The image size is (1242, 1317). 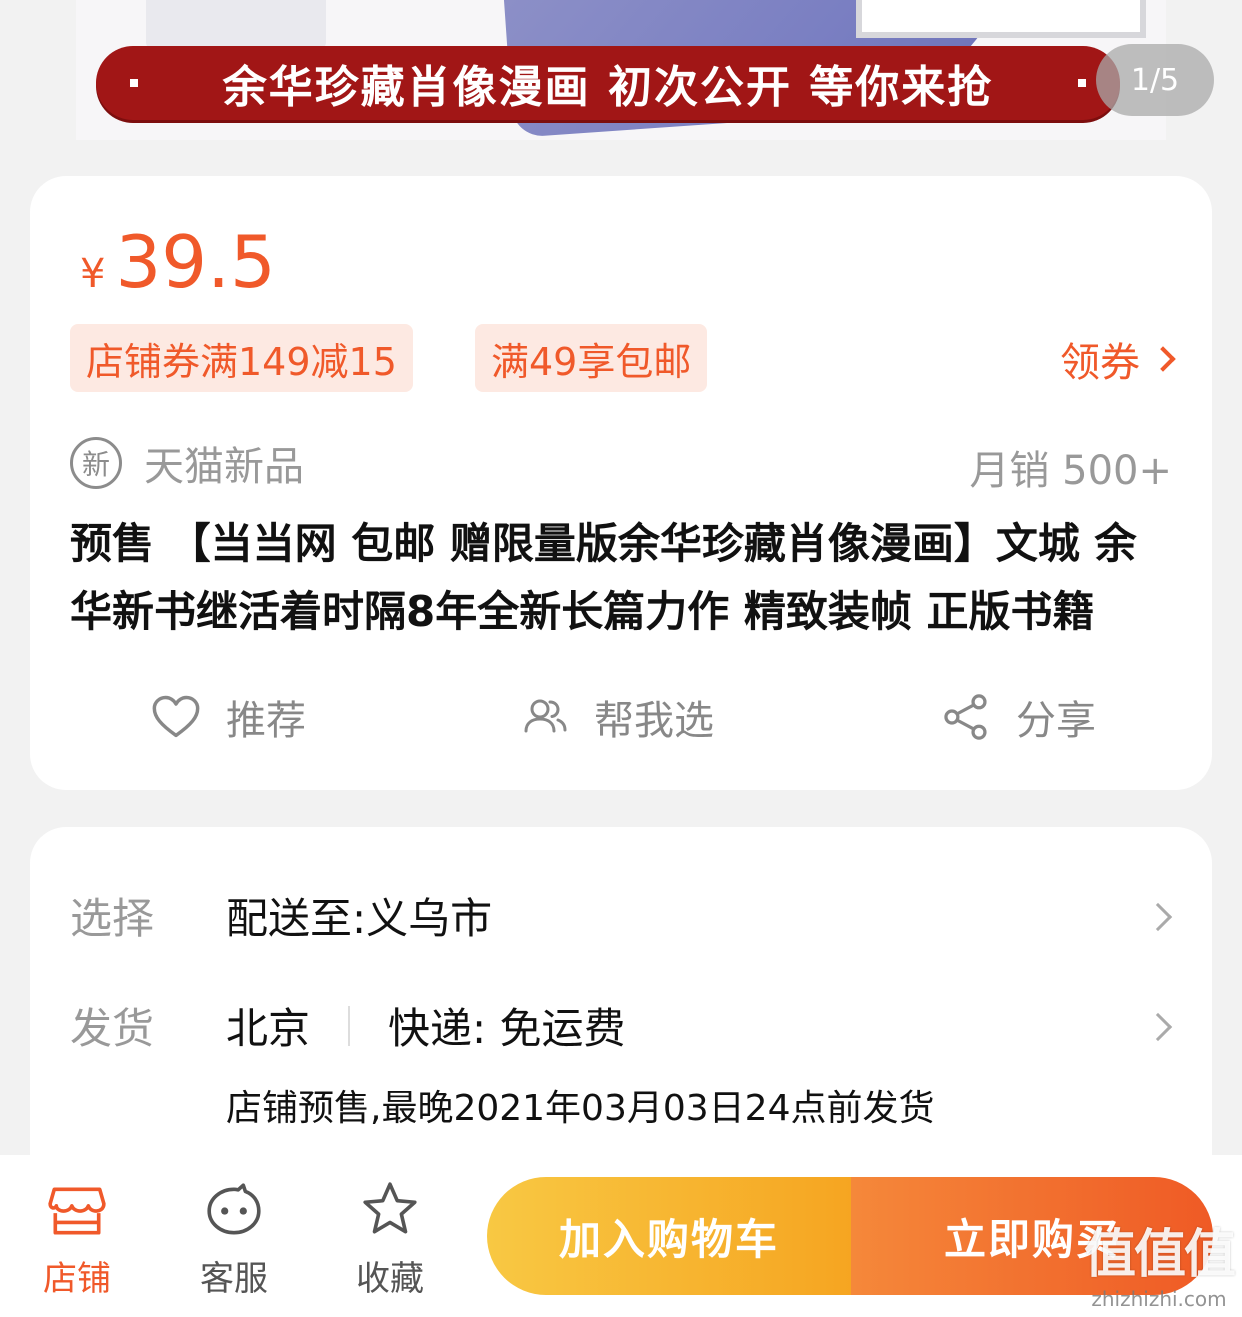 I want to click on get-coupon-label: 领券, so click(x=1100, y=363).